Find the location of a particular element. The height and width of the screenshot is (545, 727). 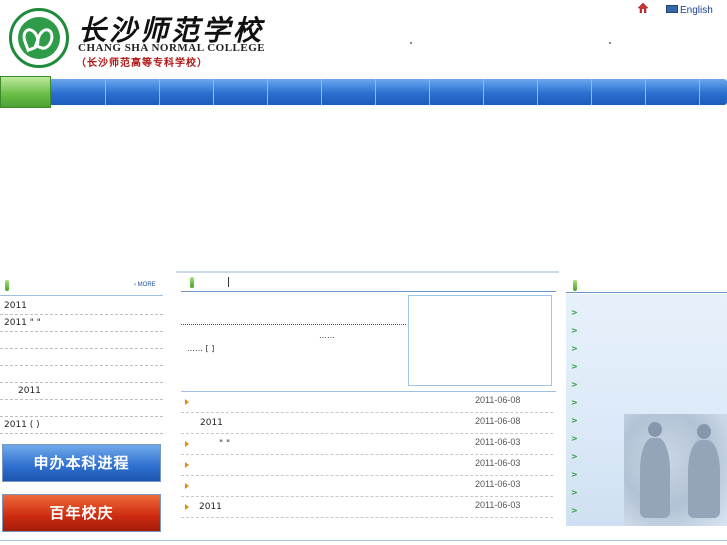

nav-end-cap is located at coordinates (713, 92).